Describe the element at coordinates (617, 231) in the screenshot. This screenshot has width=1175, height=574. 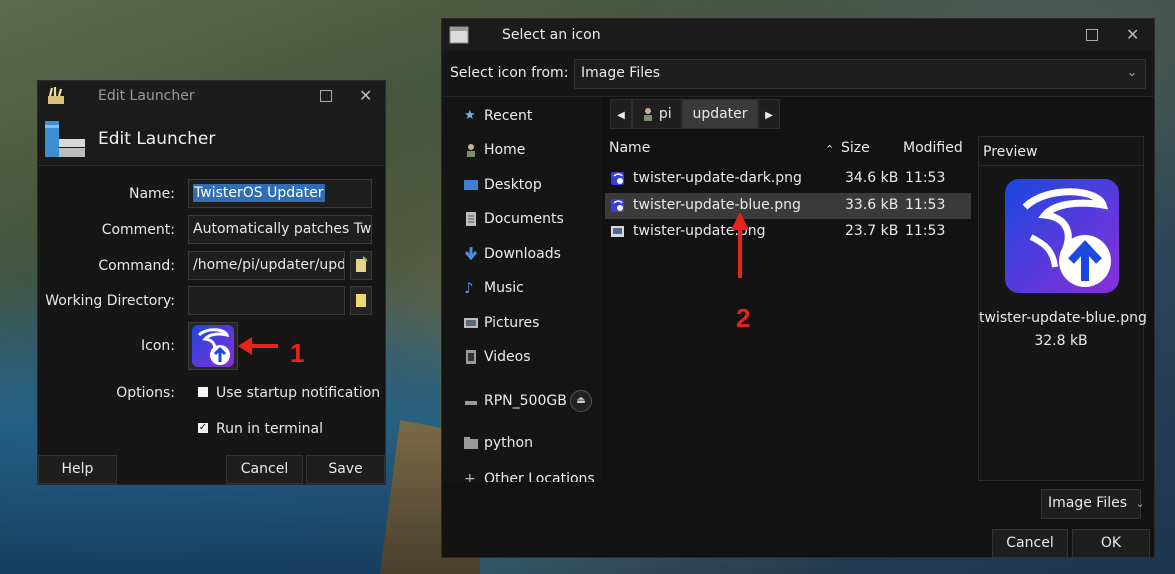
I see `image-file-icon` at that location.